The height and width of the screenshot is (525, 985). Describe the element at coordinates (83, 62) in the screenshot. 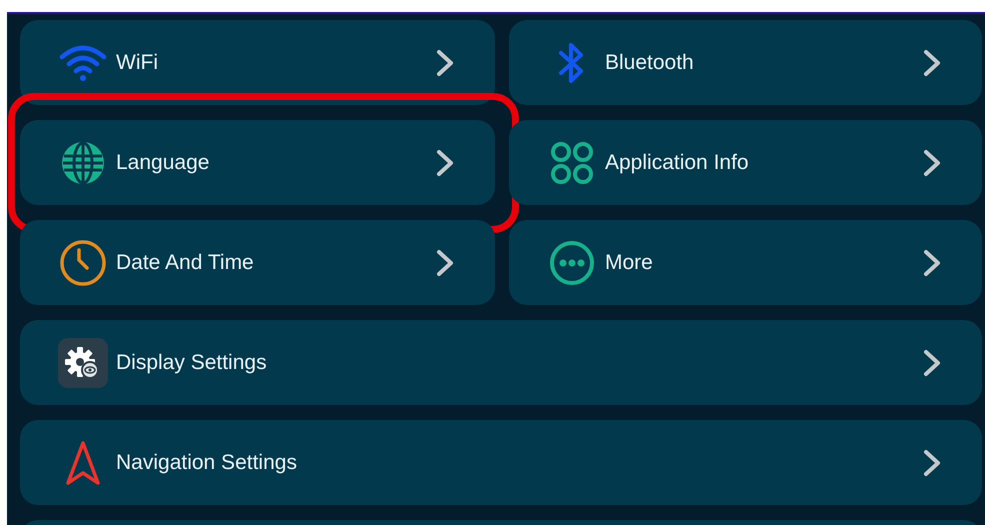

I see `wifi-icon` at that location.